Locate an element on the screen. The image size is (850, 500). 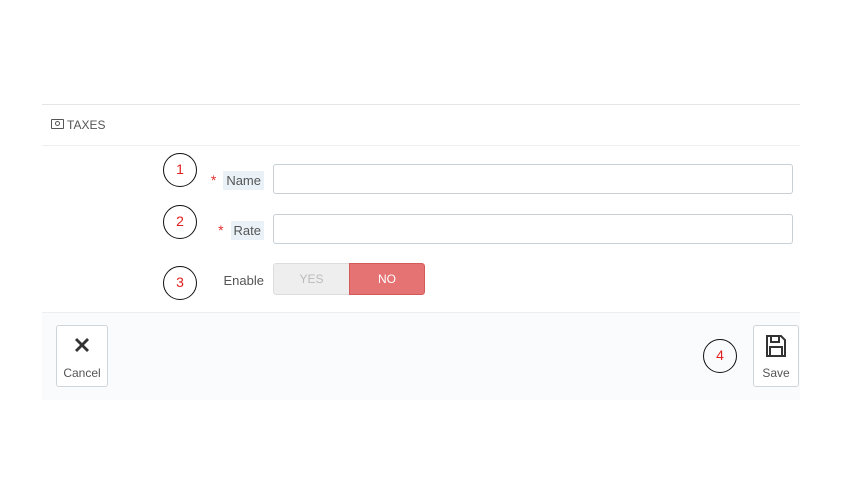
name-input is located at coordinates (533, 179).